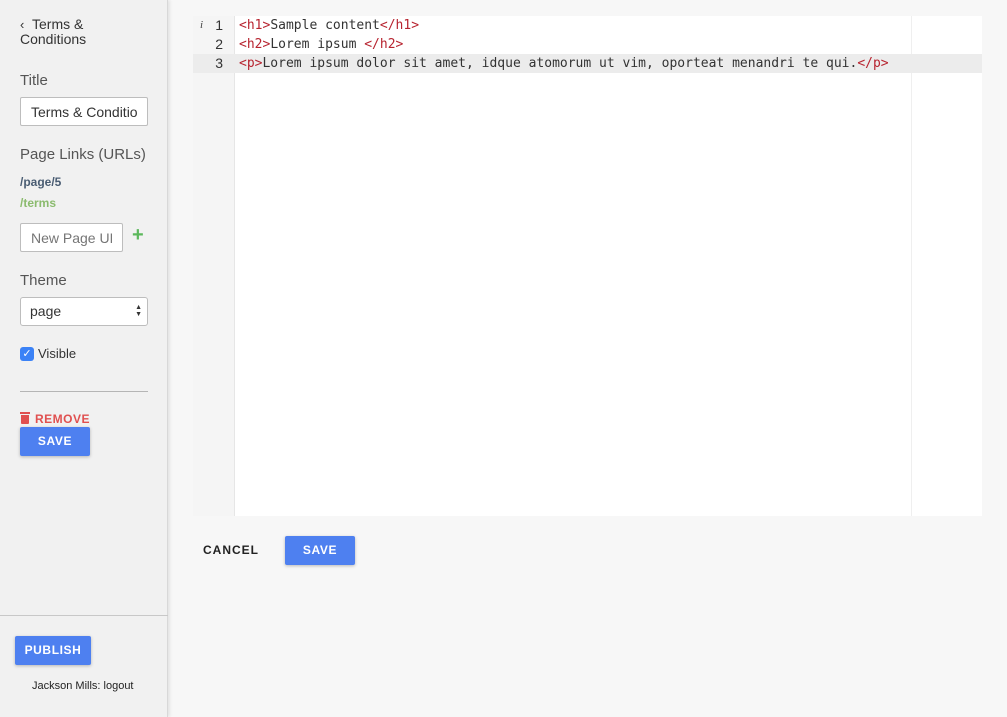 The height and width of the screenshot is (717, 1007). What do you see at coordinates (219, 44) in the screenshot?
I see `line-number: 2` at bounding box center [219, 44].